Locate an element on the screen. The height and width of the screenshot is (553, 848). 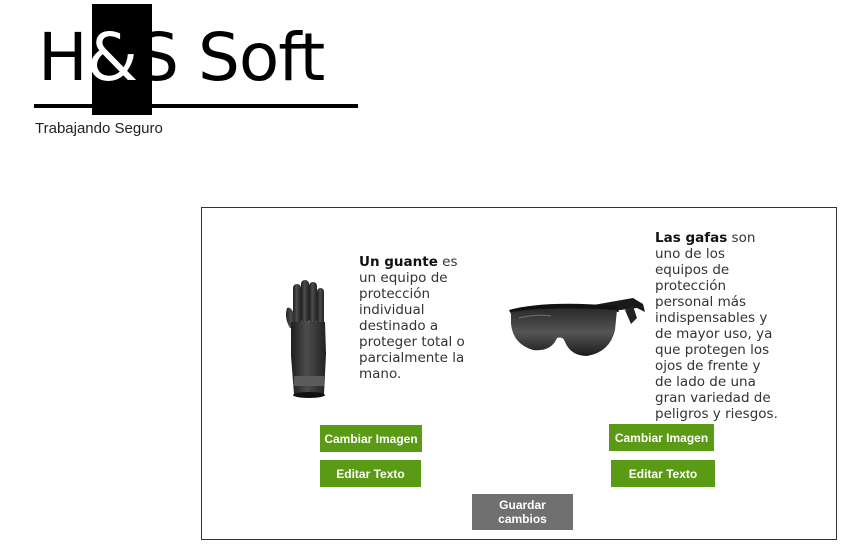
logo-tagline: Trabajando Seguro is located at coordinates (99, 128).